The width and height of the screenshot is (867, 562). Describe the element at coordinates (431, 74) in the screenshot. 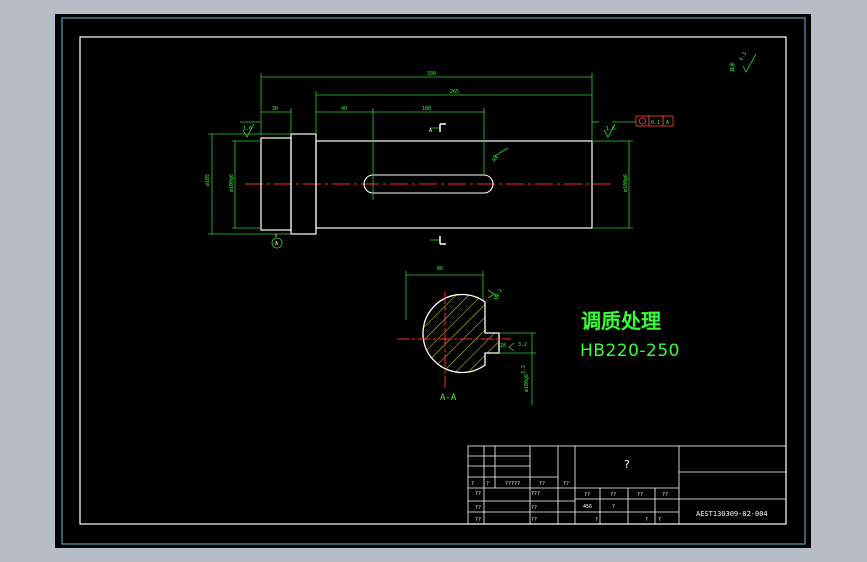

I see `dim-overall: 330` at that location.